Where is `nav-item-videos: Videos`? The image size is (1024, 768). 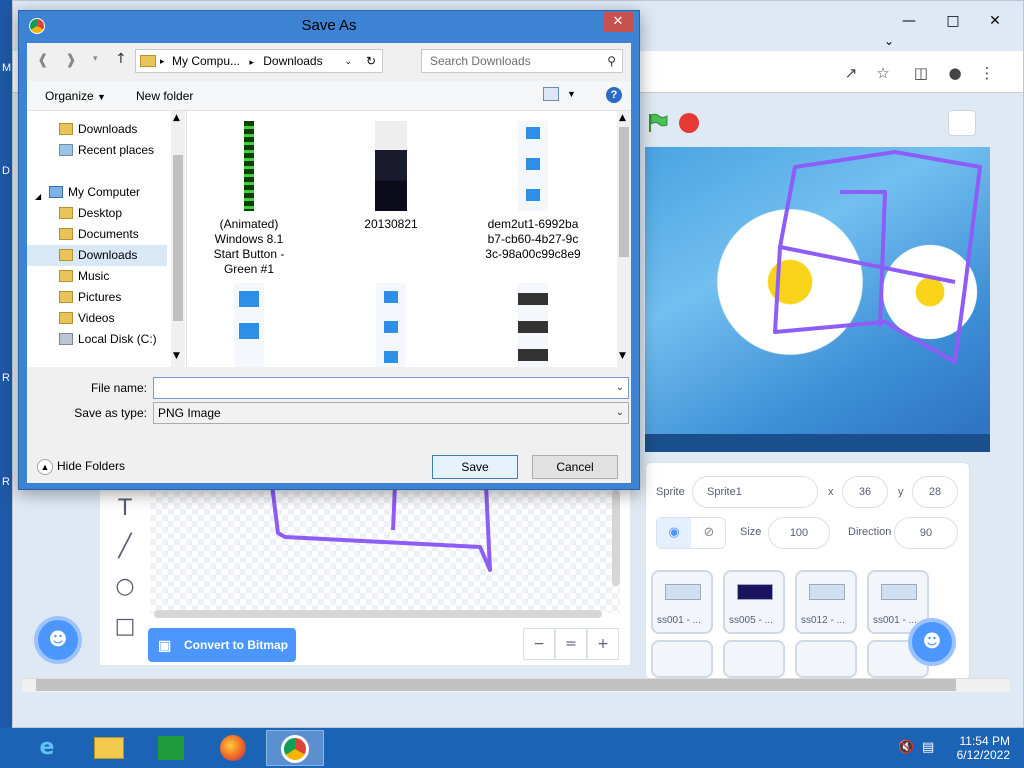
nav-item-videos: Videos is located at coordinates (97, 318).